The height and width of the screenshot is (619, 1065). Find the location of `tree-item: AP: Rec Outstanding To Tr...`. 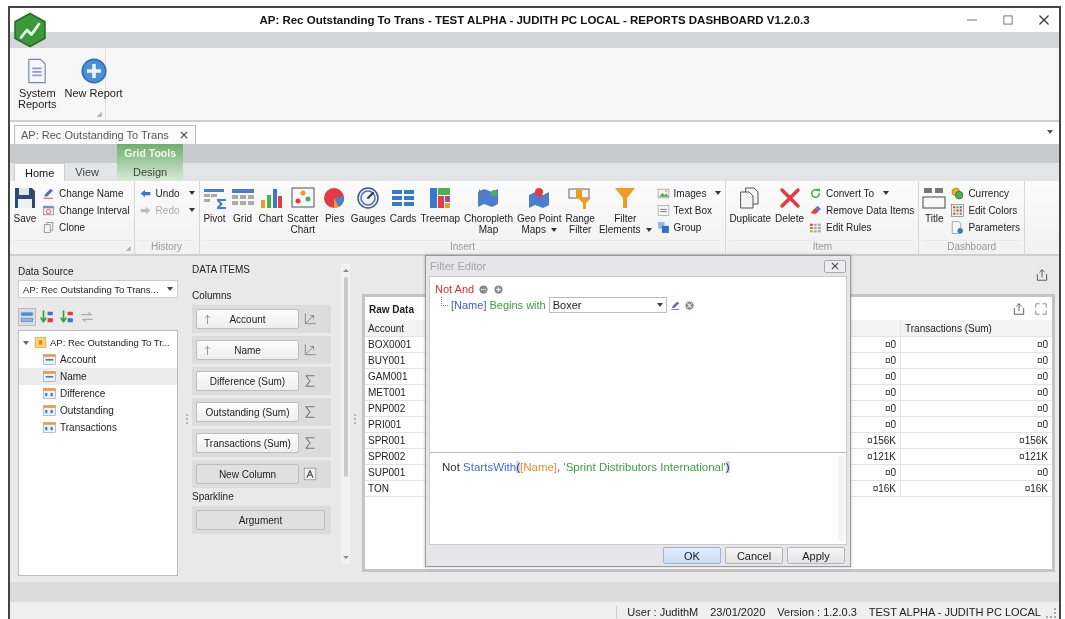

tree-item: AP: Rec Outstanding To Tr... is located at coordinates (98, 342).